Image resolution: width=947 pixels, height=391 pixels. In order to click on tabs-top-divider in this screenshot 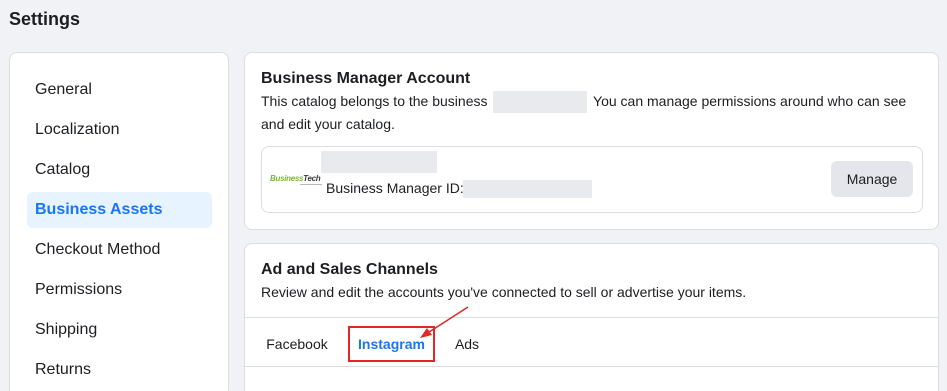, I will do `click(591, 317)`.